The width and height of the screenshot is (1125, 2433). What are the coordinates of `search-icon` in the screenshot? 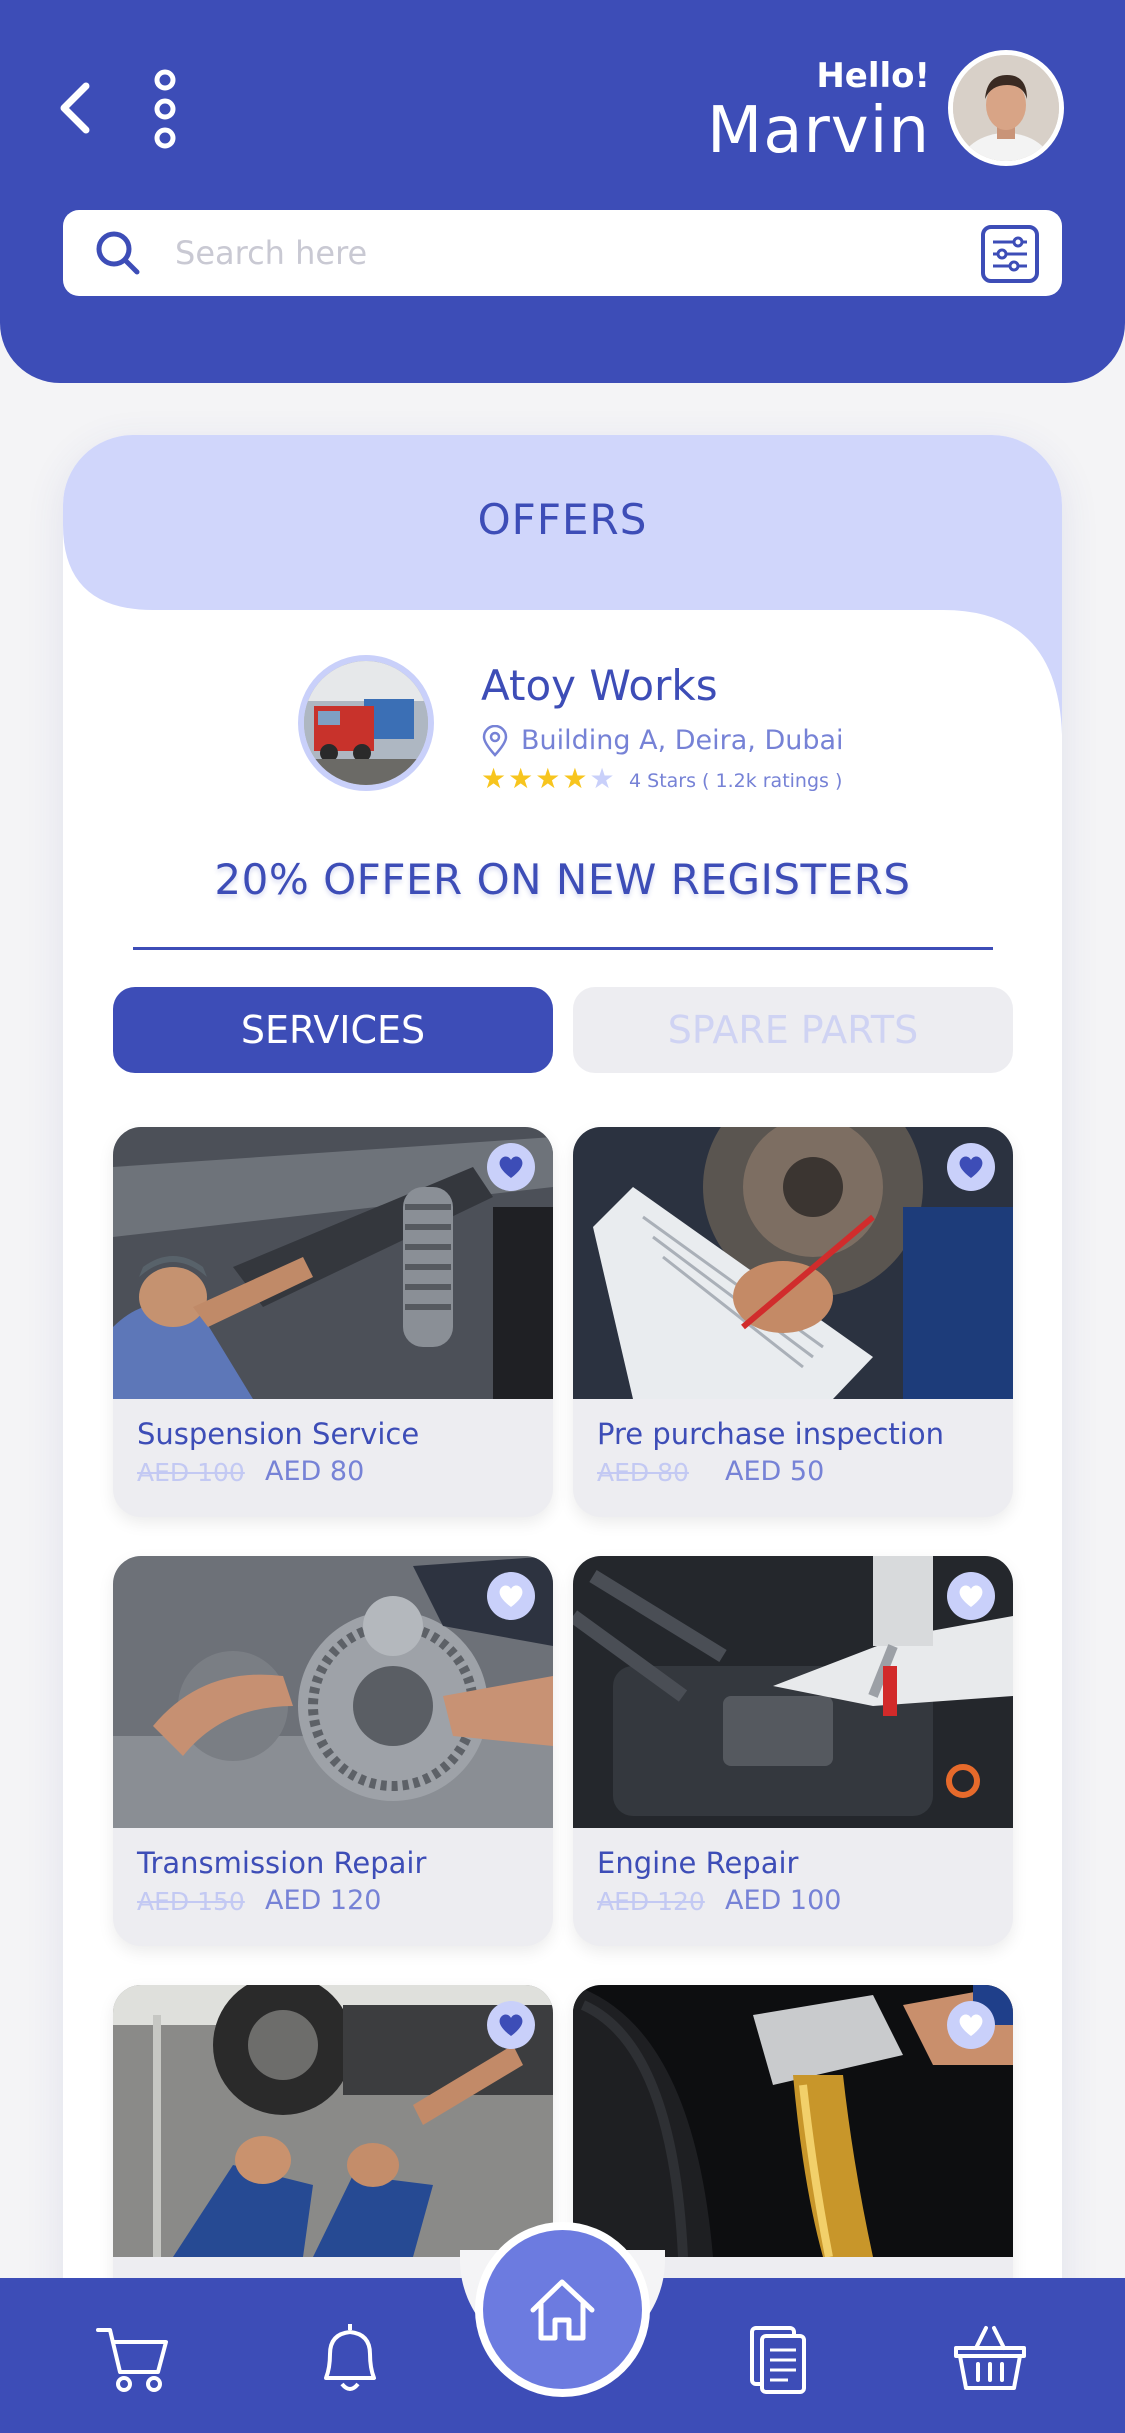 It's located at (118, 253).